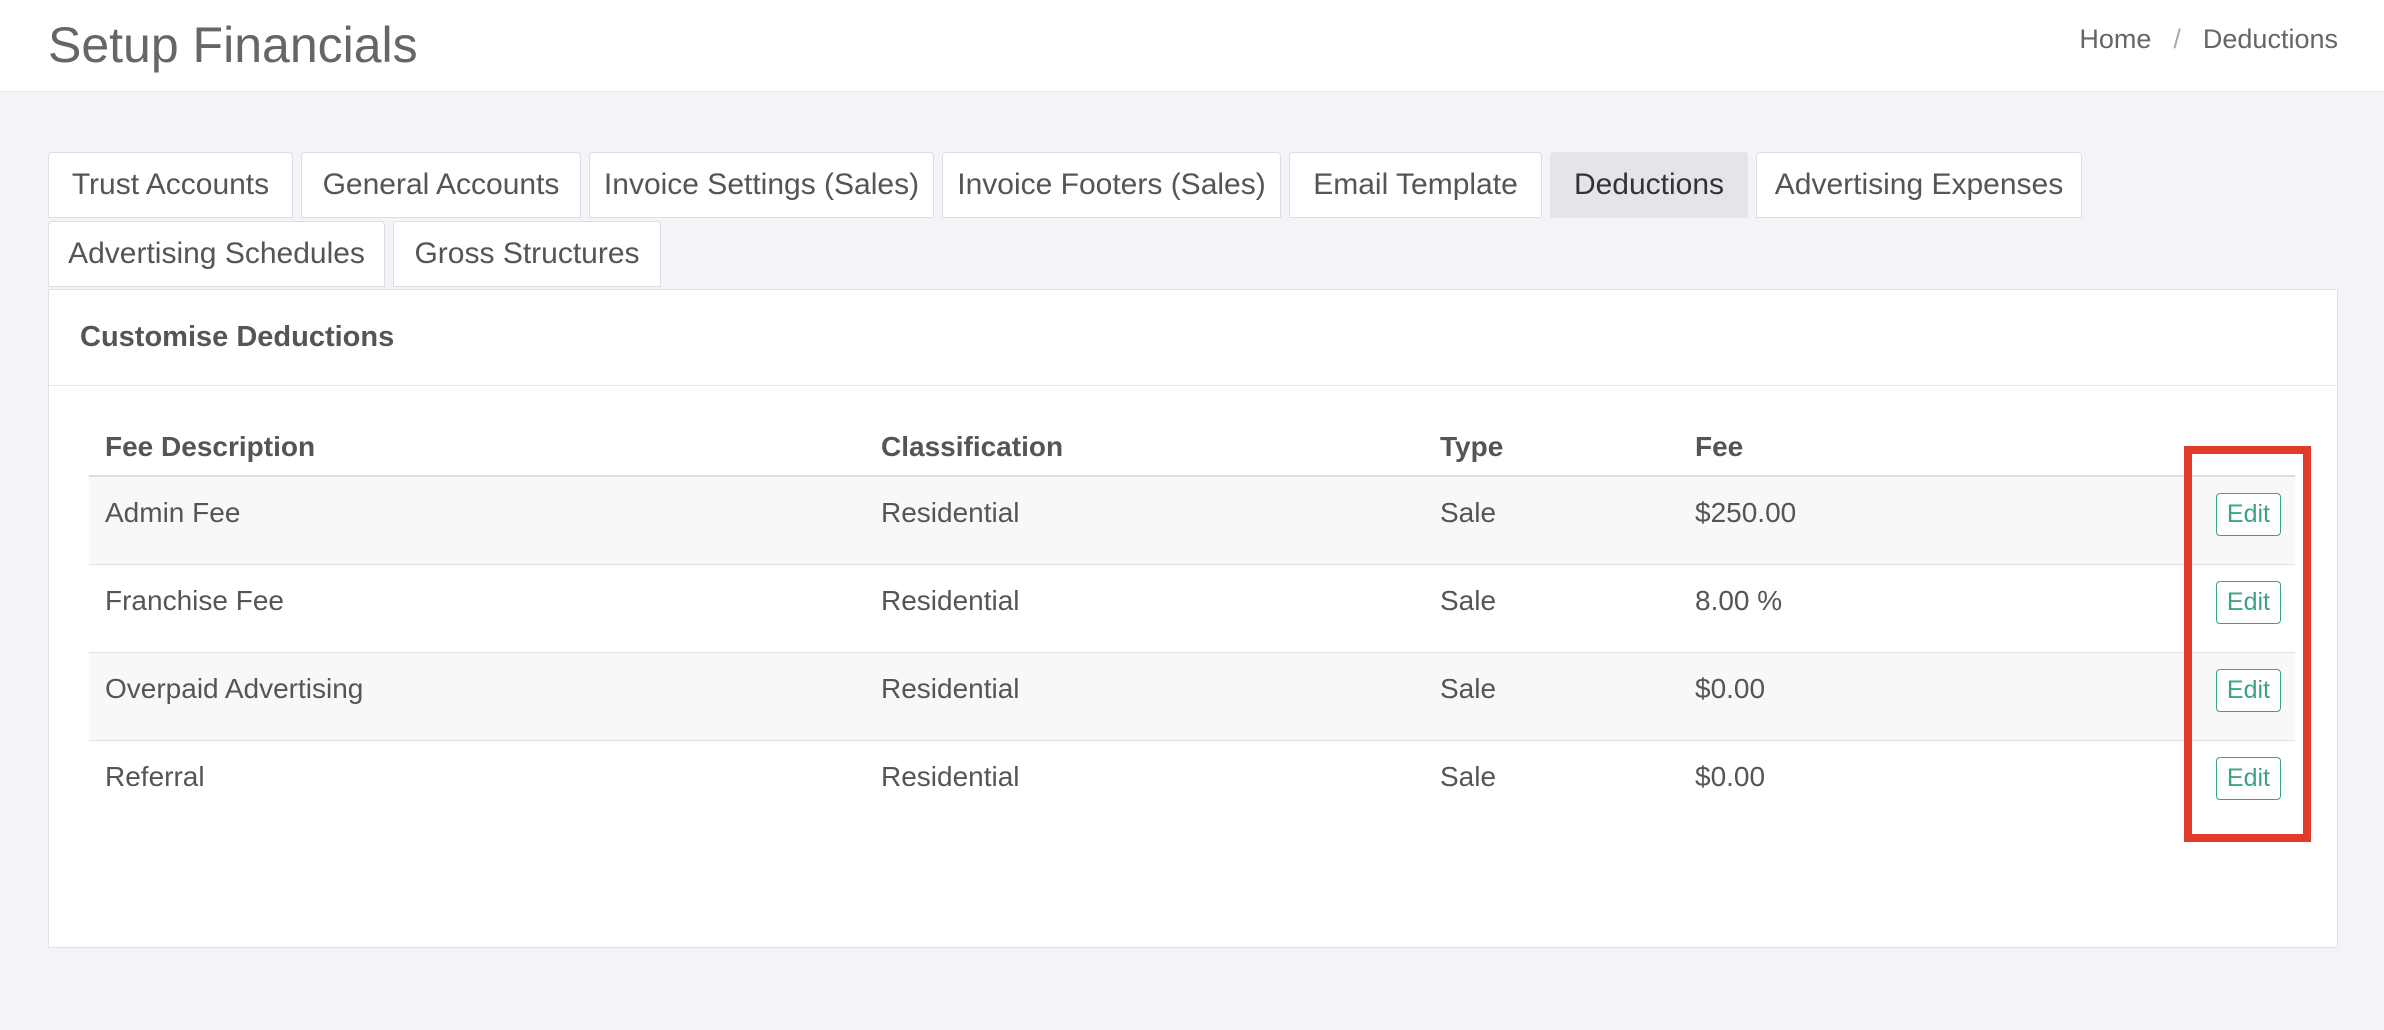 The image size is (2384, 1030). What do you see at coordinates (1897, 520) in the screenshot?
I see `cell-fee: $250.00` at bounding box center [1897, 520].